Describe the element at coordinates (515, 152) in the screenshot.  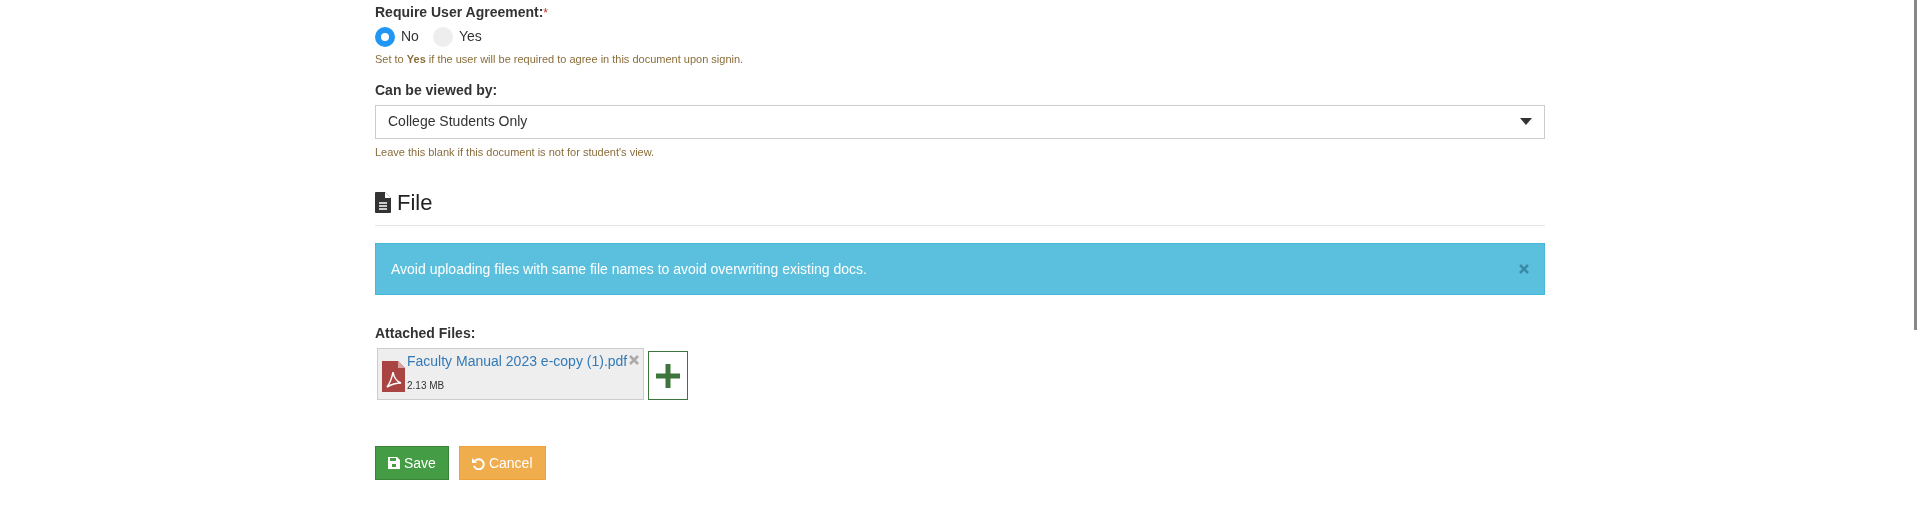
I see `help-text: Leave this blank if this document is not for student's view.` at that location.